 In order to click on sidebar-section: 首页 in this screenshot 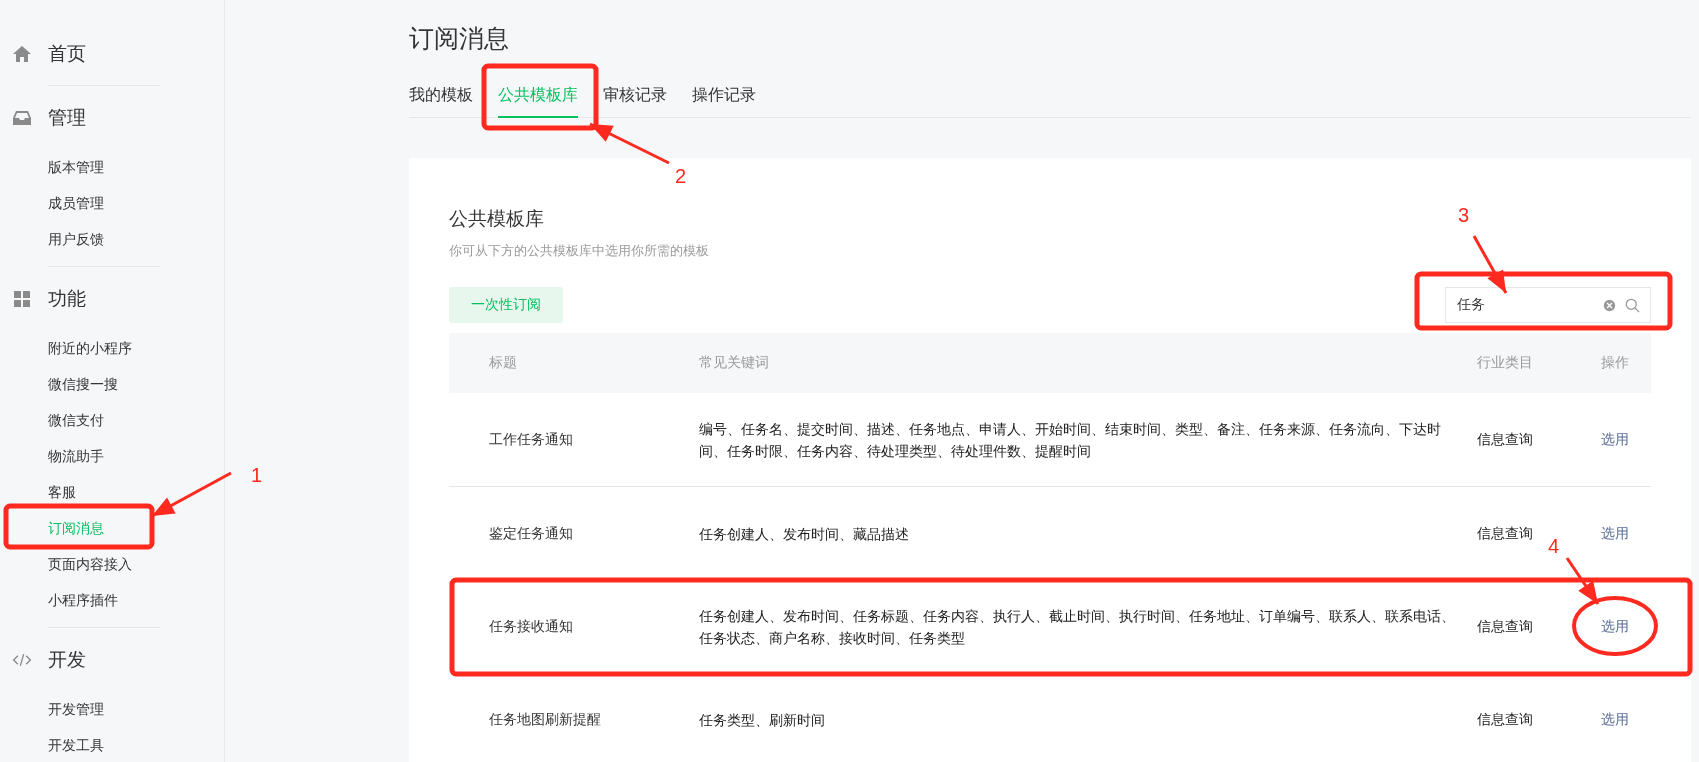, I will do `click(112, 54)`.